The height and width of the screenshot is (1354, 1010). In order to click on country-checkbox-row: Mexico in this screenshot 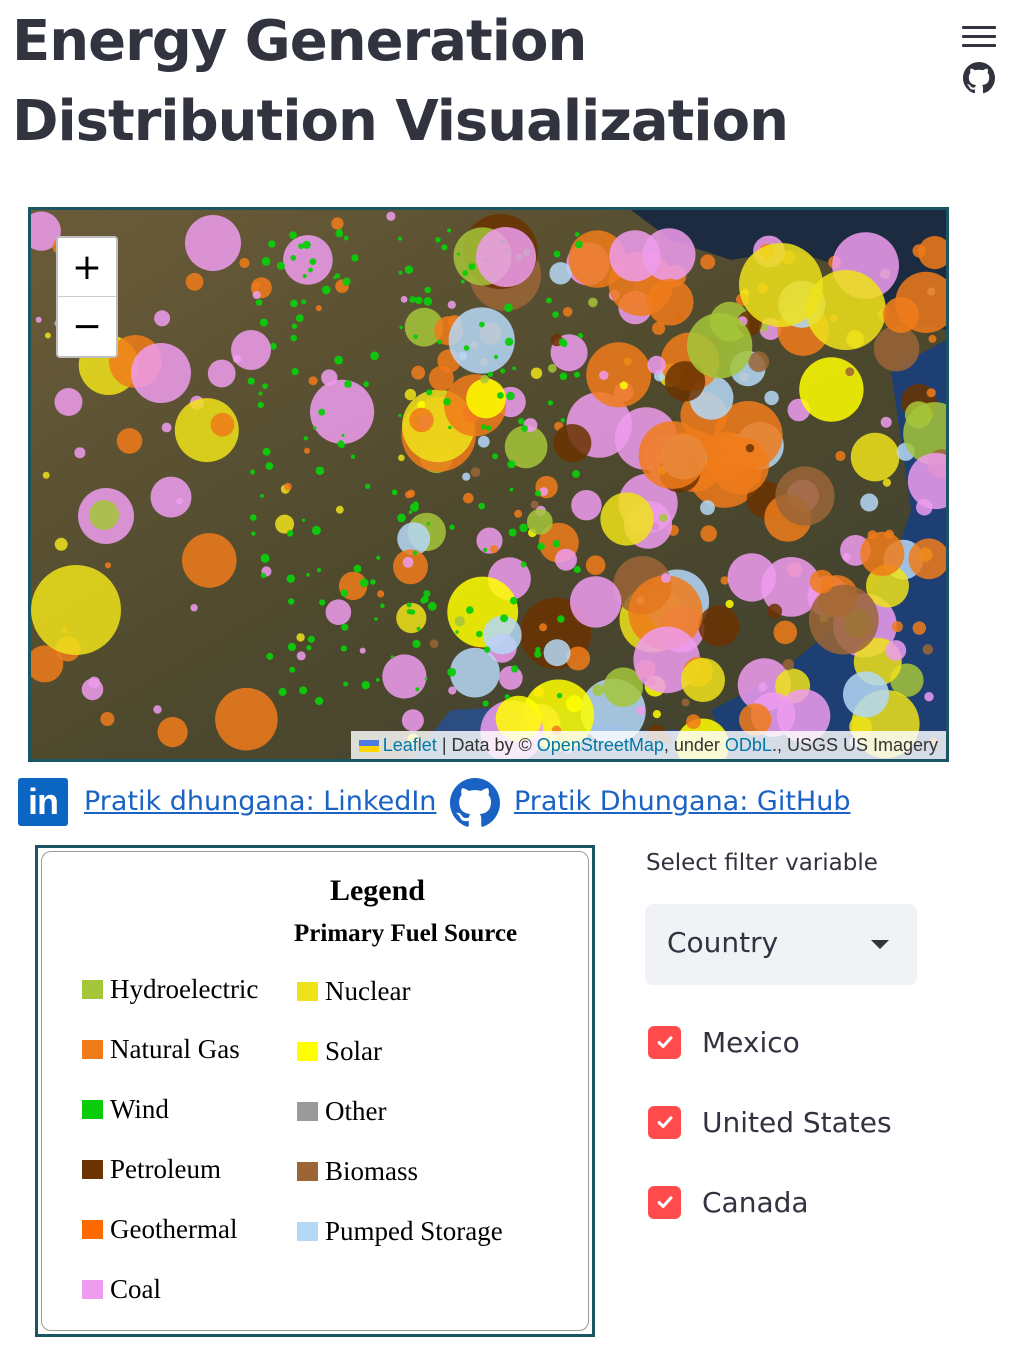, I will do `click(724, 1042)`.